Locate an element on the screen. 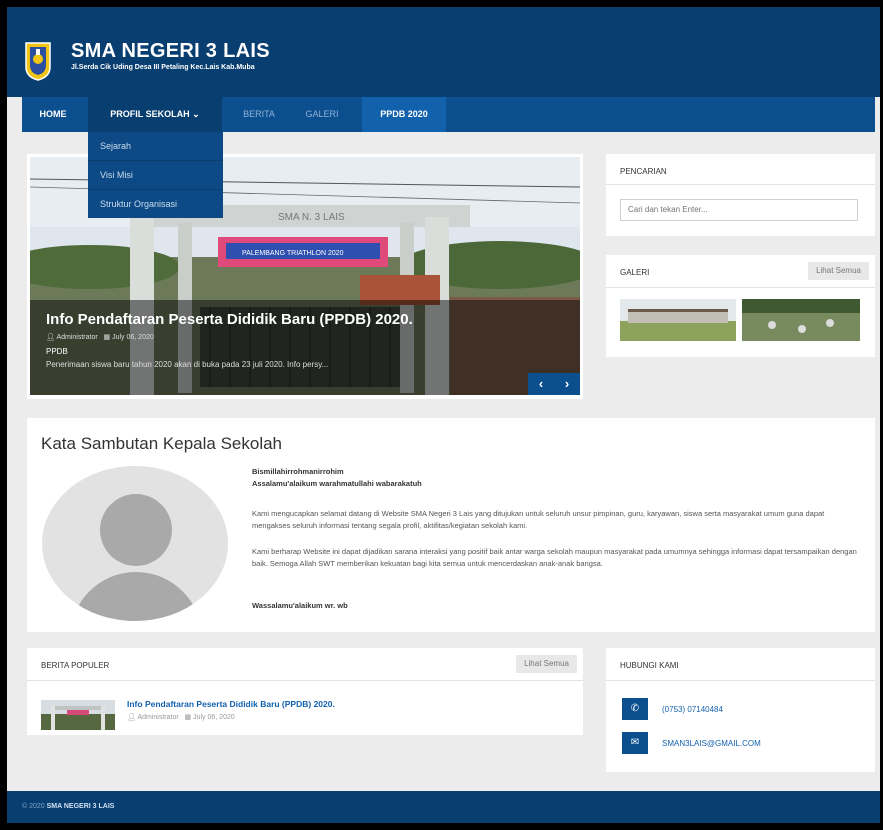 This screenshot has height=830, width=883. slide-category: PPDB is located at coordinates (57, 351).